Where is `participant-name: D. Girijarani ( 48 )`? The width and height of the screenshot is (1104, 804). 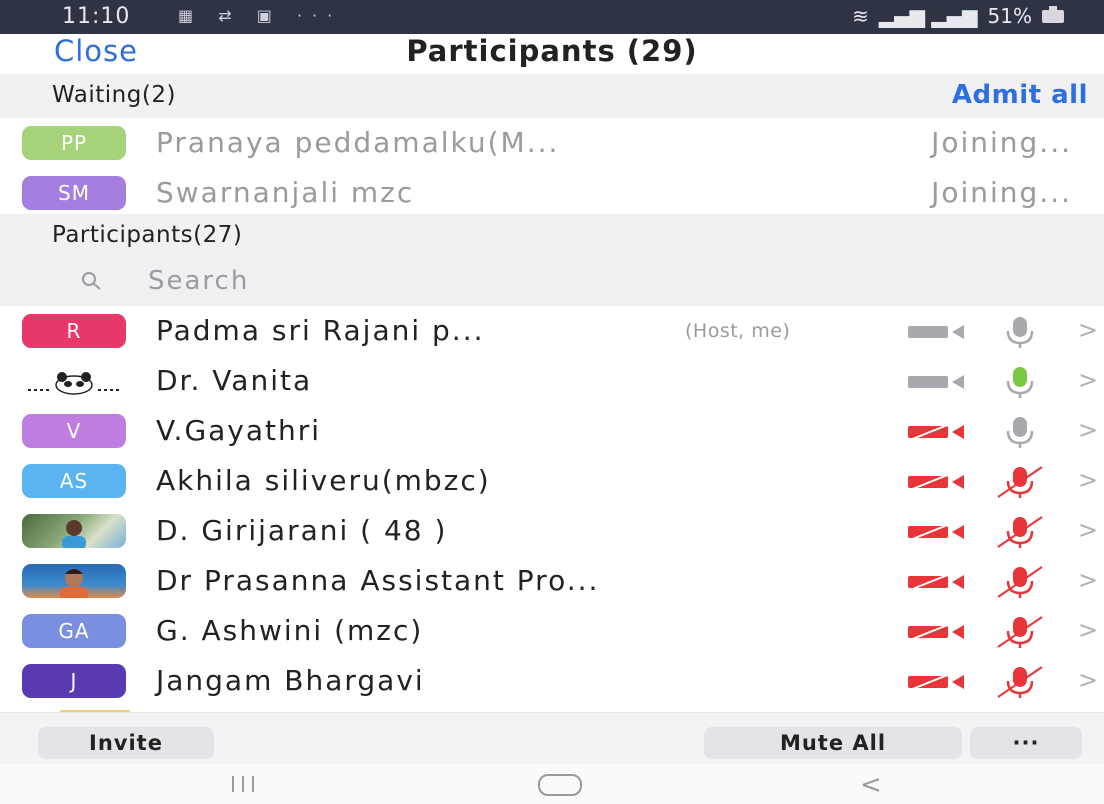
participant-name: D. Girijarani ( 48 ) is located at coordinates (302, 530).